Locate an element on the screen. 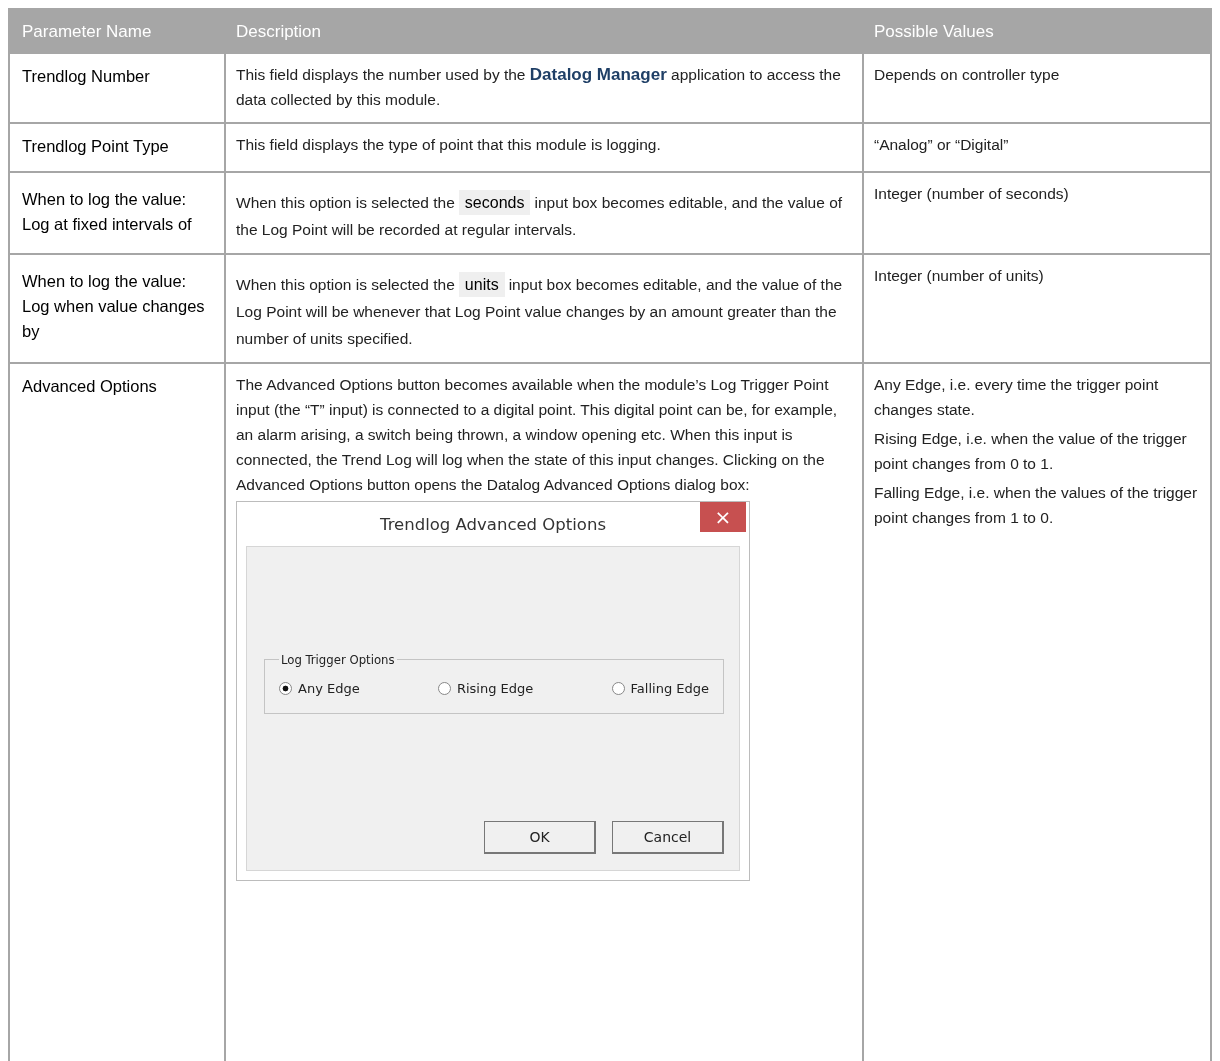  radio-option: Falling Edge is located at coordinates (660, 688).